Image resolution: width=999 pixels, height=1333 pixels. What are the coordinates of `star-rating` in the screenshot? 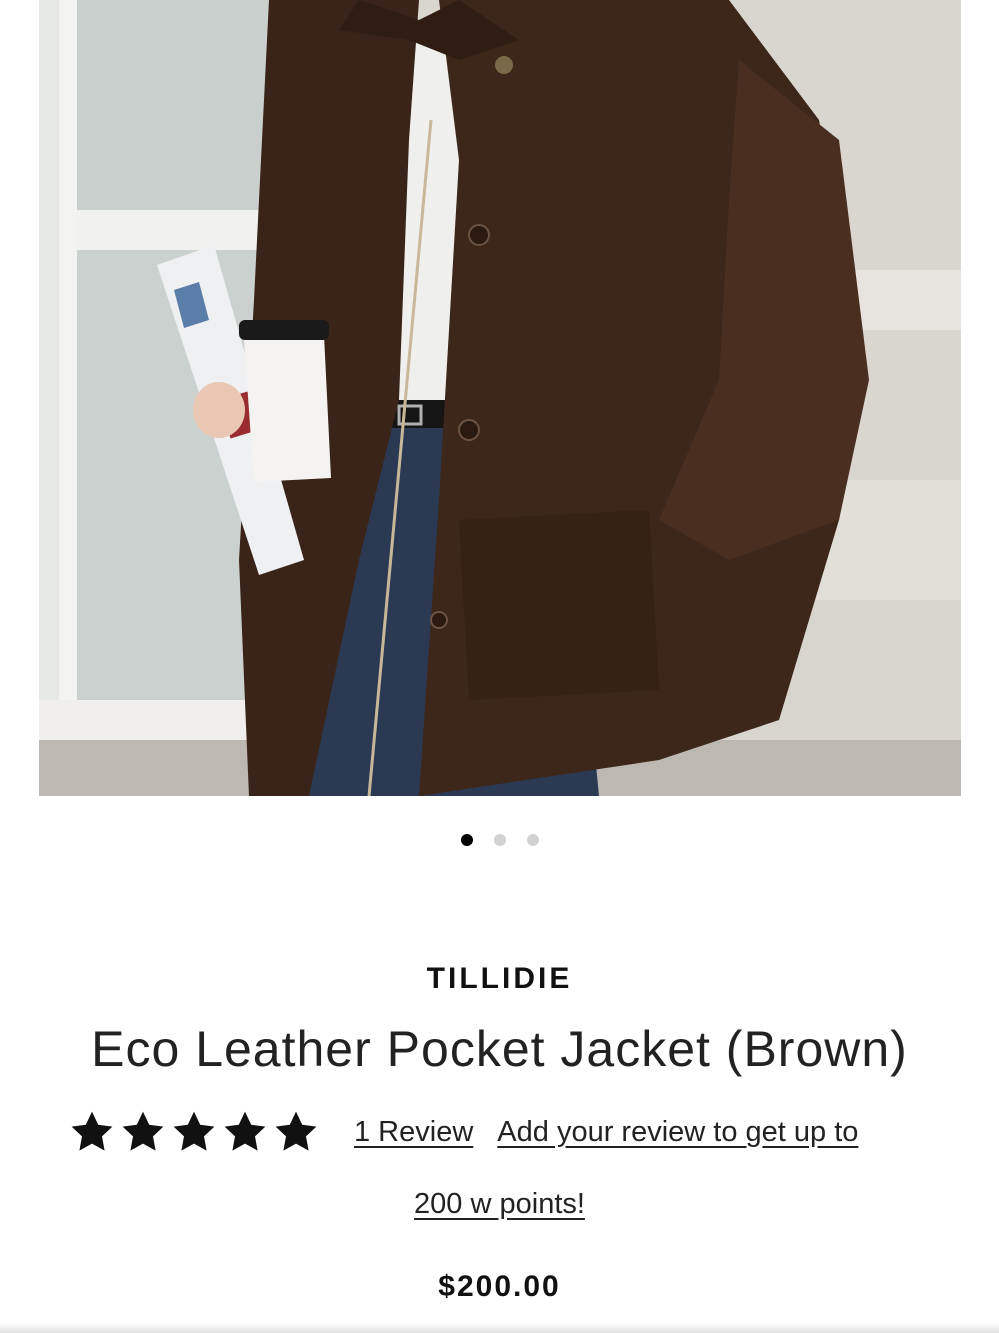 It's located at (194, 1132).